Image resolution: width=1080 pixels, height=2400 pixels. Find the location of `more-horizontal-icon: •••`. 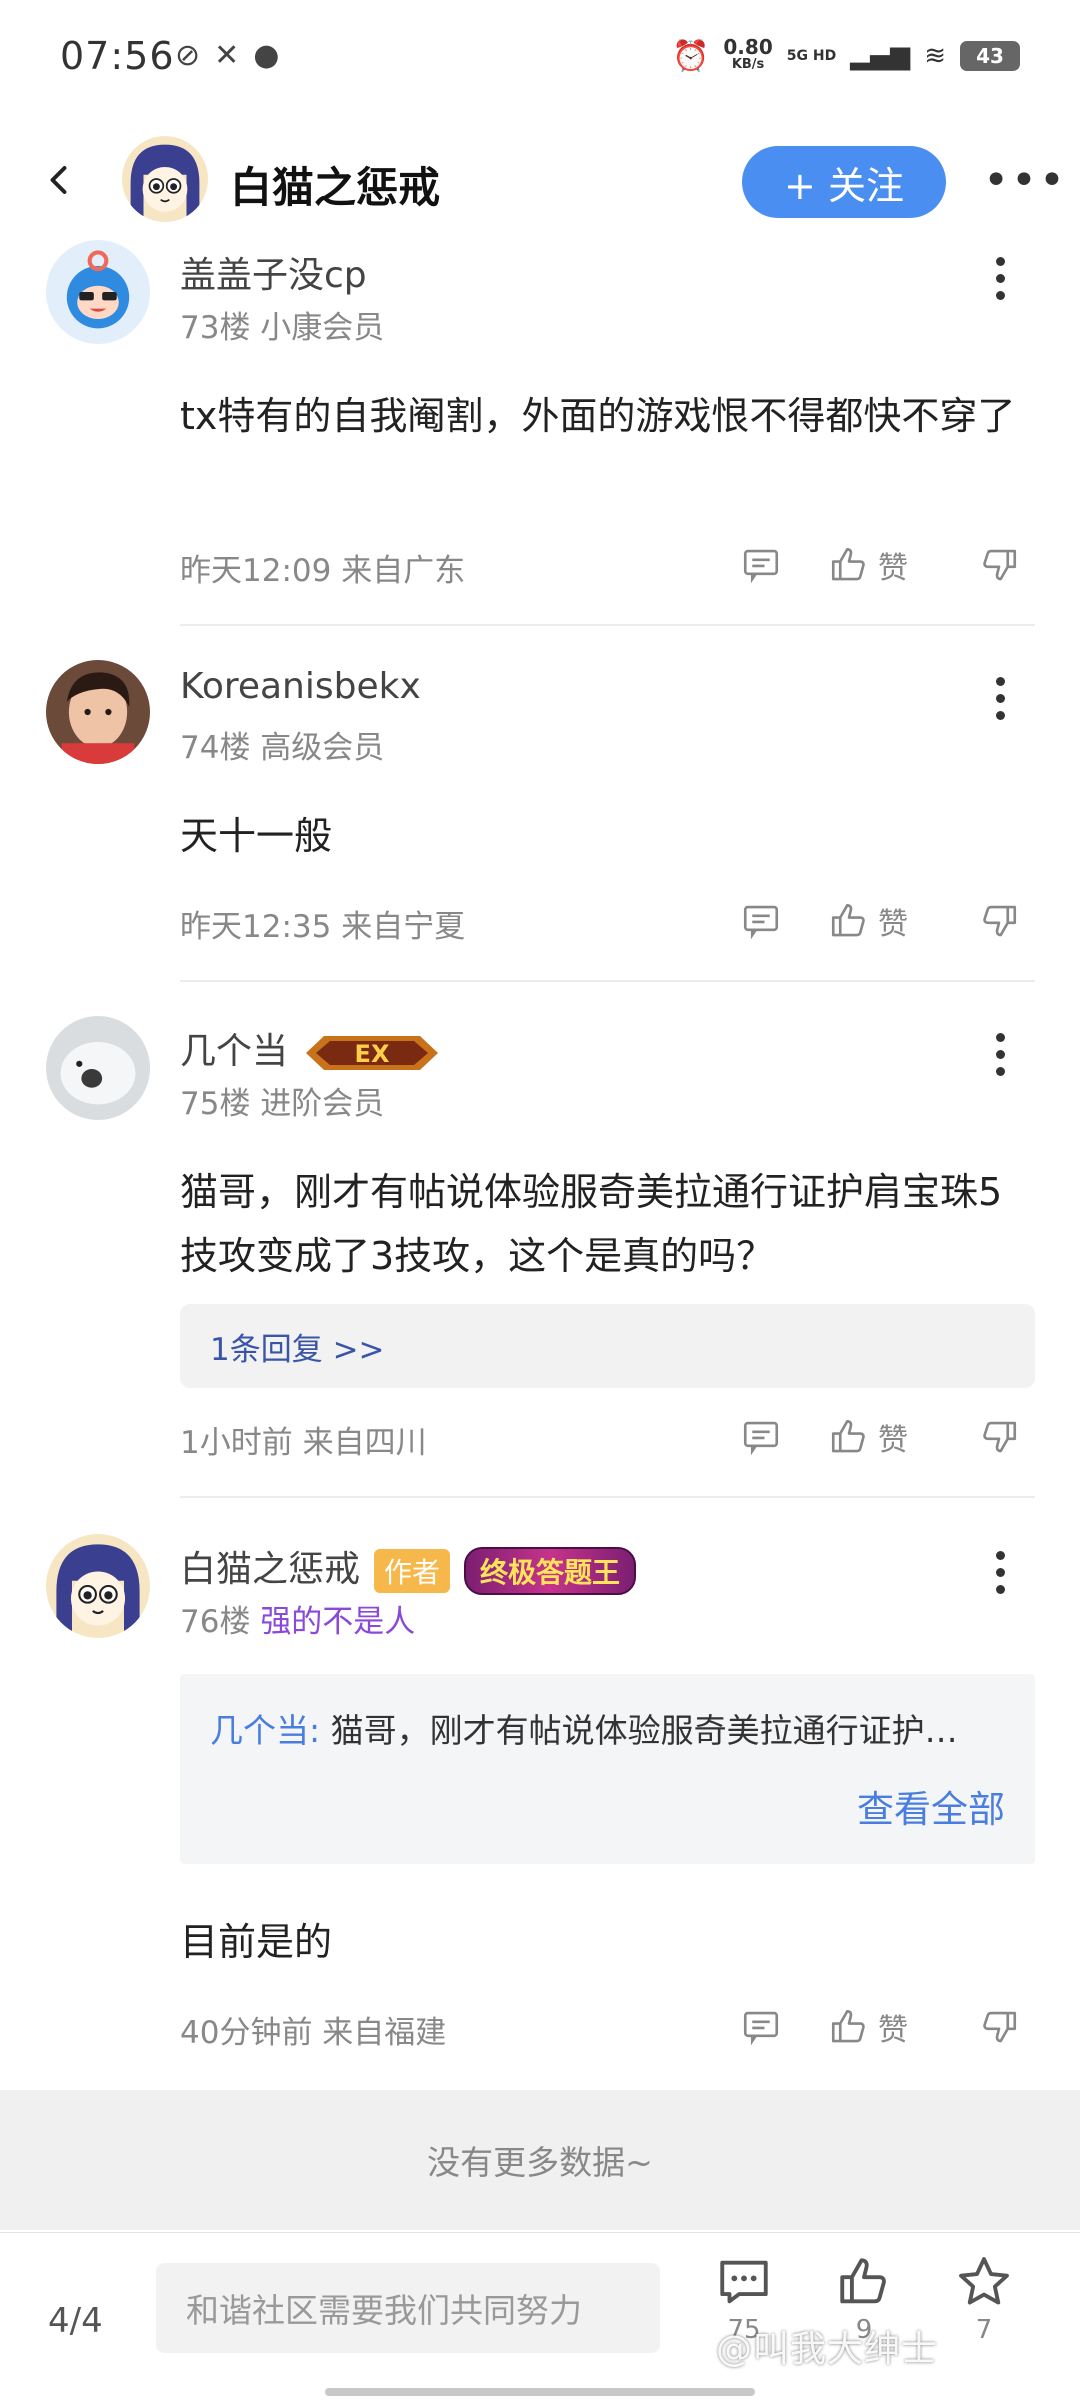

more-horizontal-icon: ••• is located at coordinates (1025, 180).